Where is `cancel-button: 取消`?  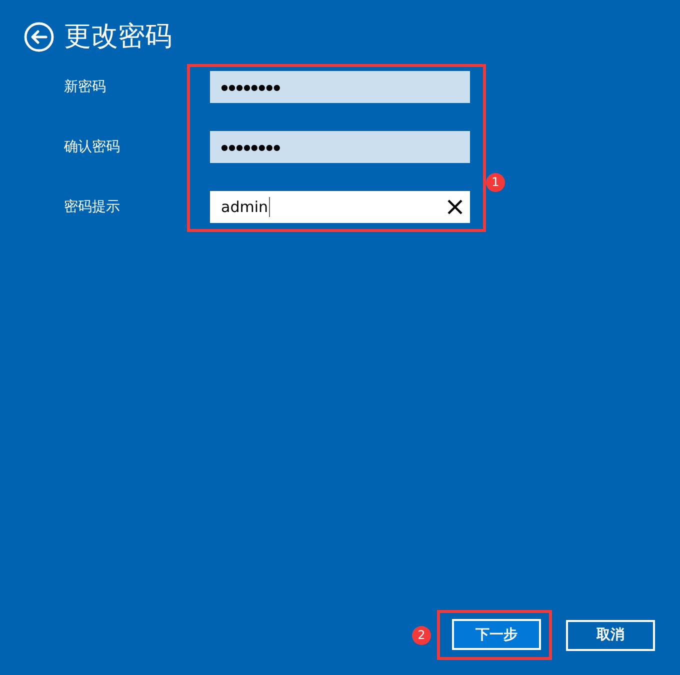 cancel-button: 取消 is located at coordinates (610, 635).